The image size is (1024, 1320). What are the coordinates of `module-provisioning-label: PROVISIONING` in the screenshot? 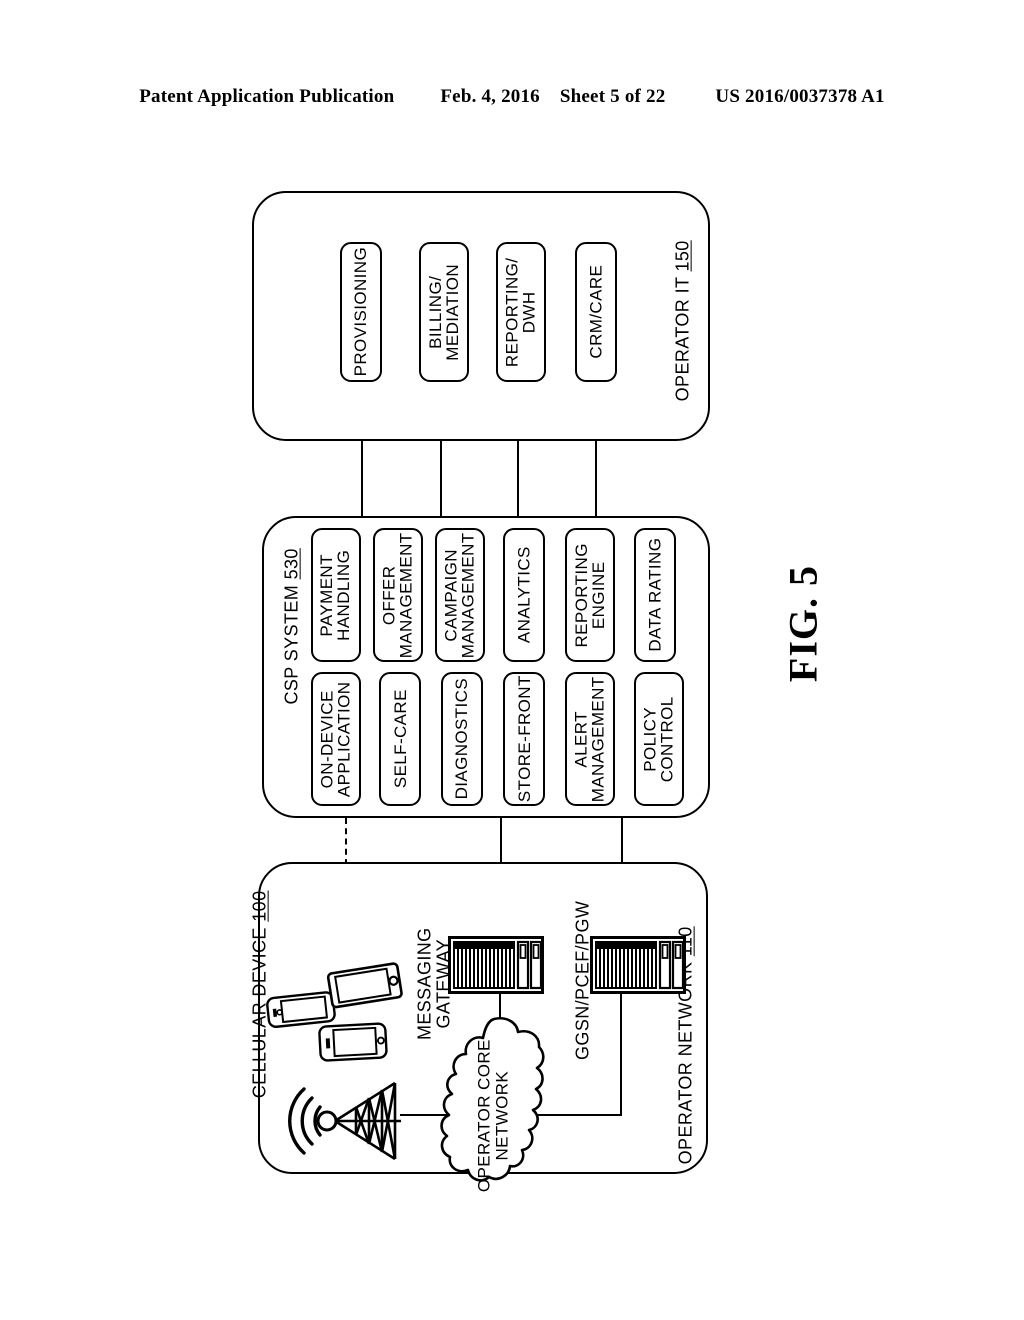 It's located at (361, 312).